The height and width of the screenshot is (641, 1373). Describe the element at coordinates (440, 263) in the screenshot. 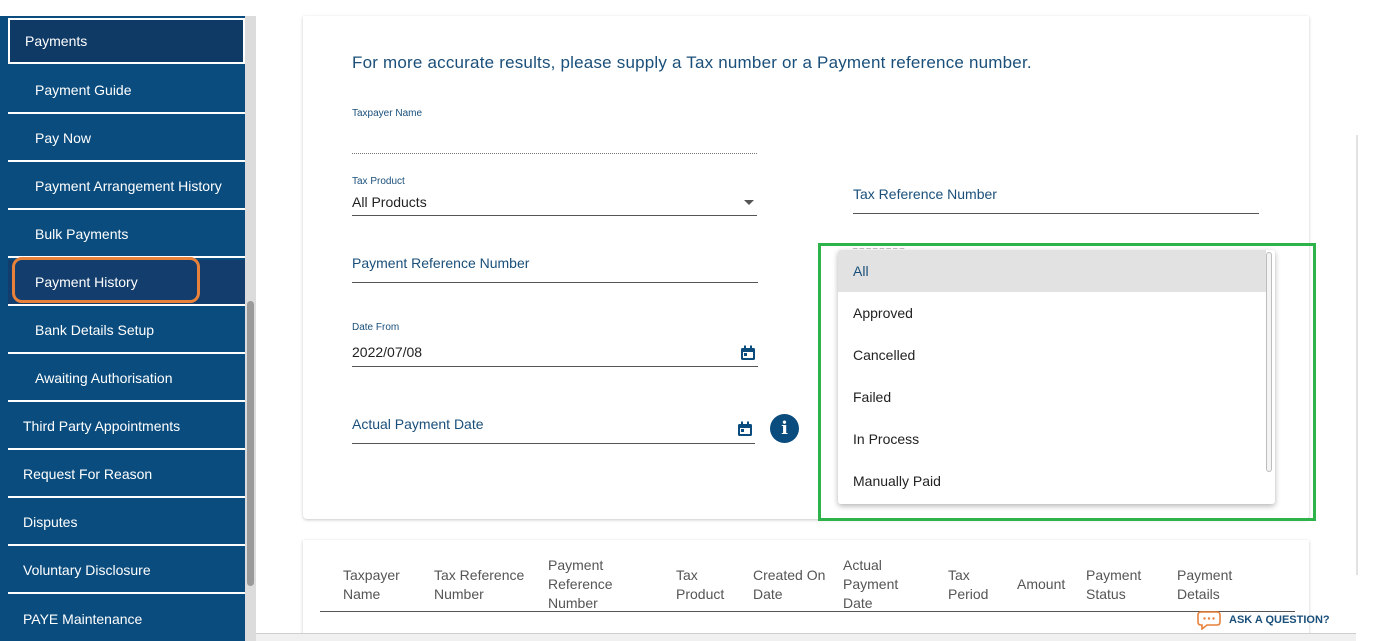

I see `payment-reference-number-input: Payment Reference Number` at that location.